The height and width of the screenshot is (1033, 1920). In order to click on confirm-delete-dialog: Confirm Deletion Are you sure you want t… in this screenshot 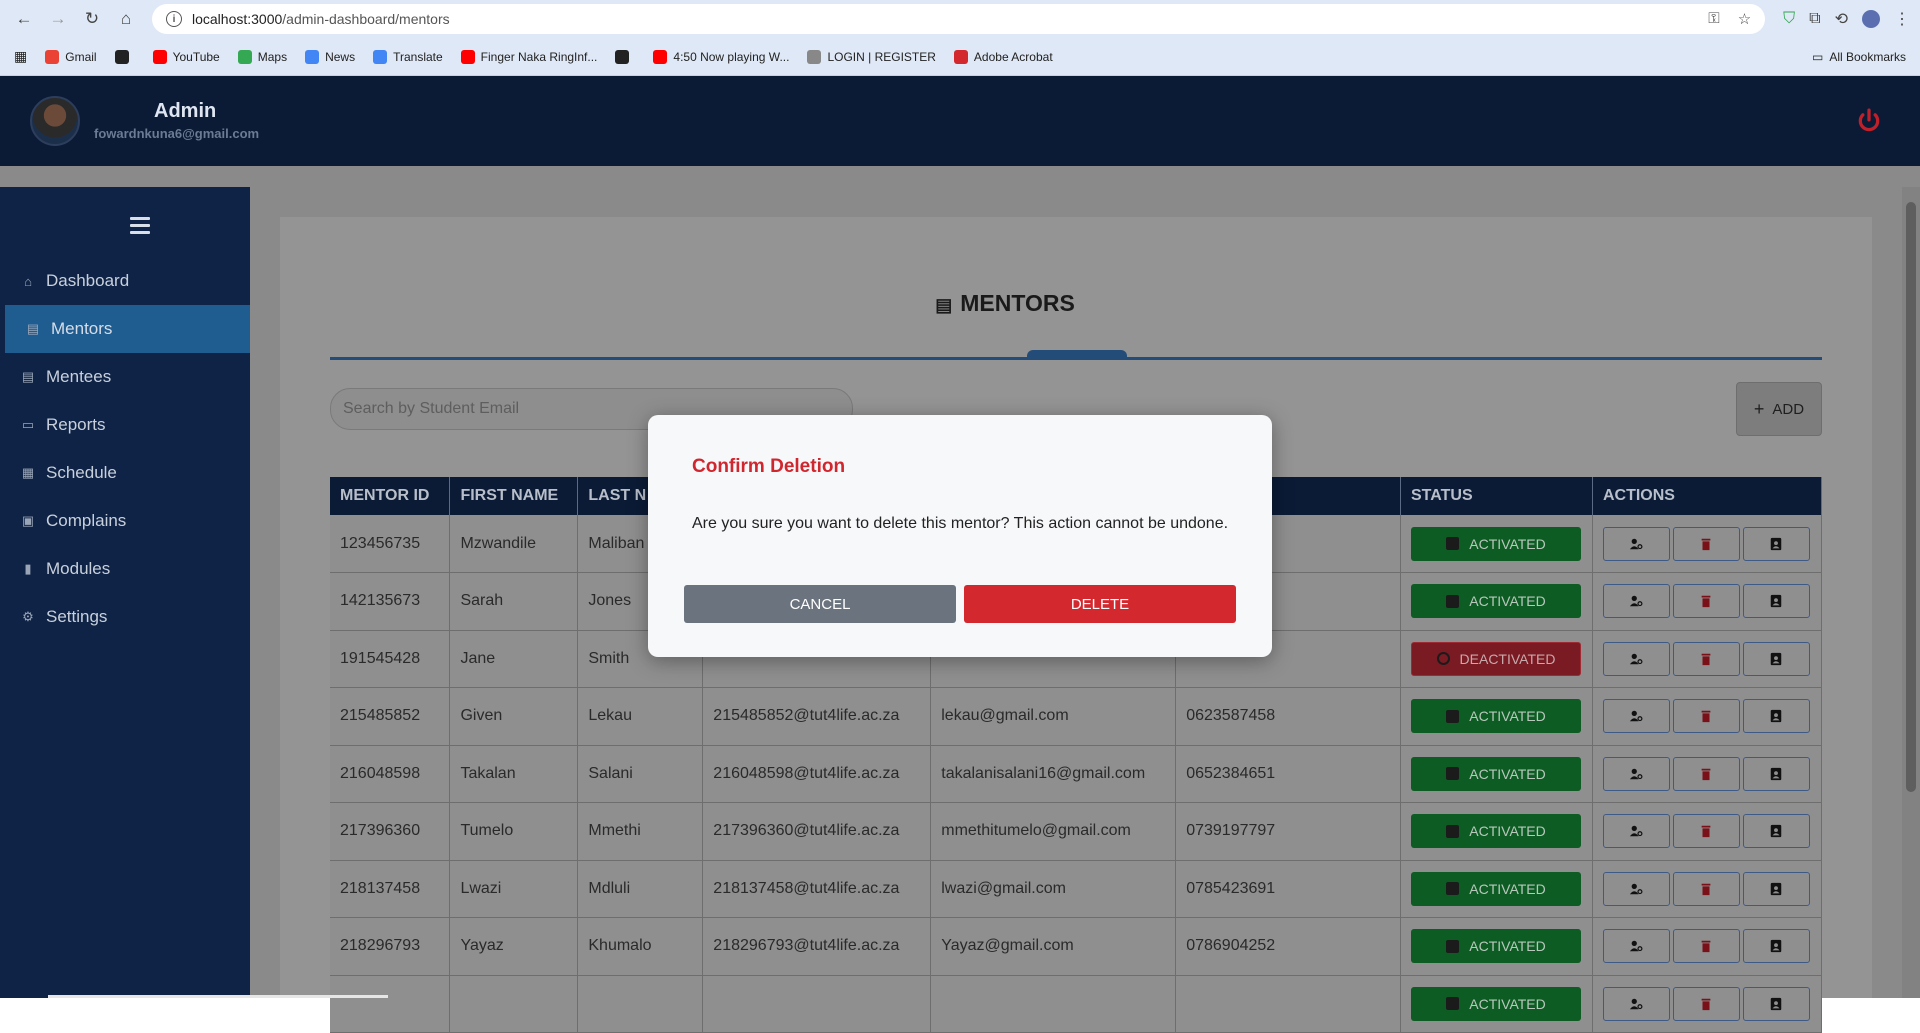, I will do `click(960, 536)`.